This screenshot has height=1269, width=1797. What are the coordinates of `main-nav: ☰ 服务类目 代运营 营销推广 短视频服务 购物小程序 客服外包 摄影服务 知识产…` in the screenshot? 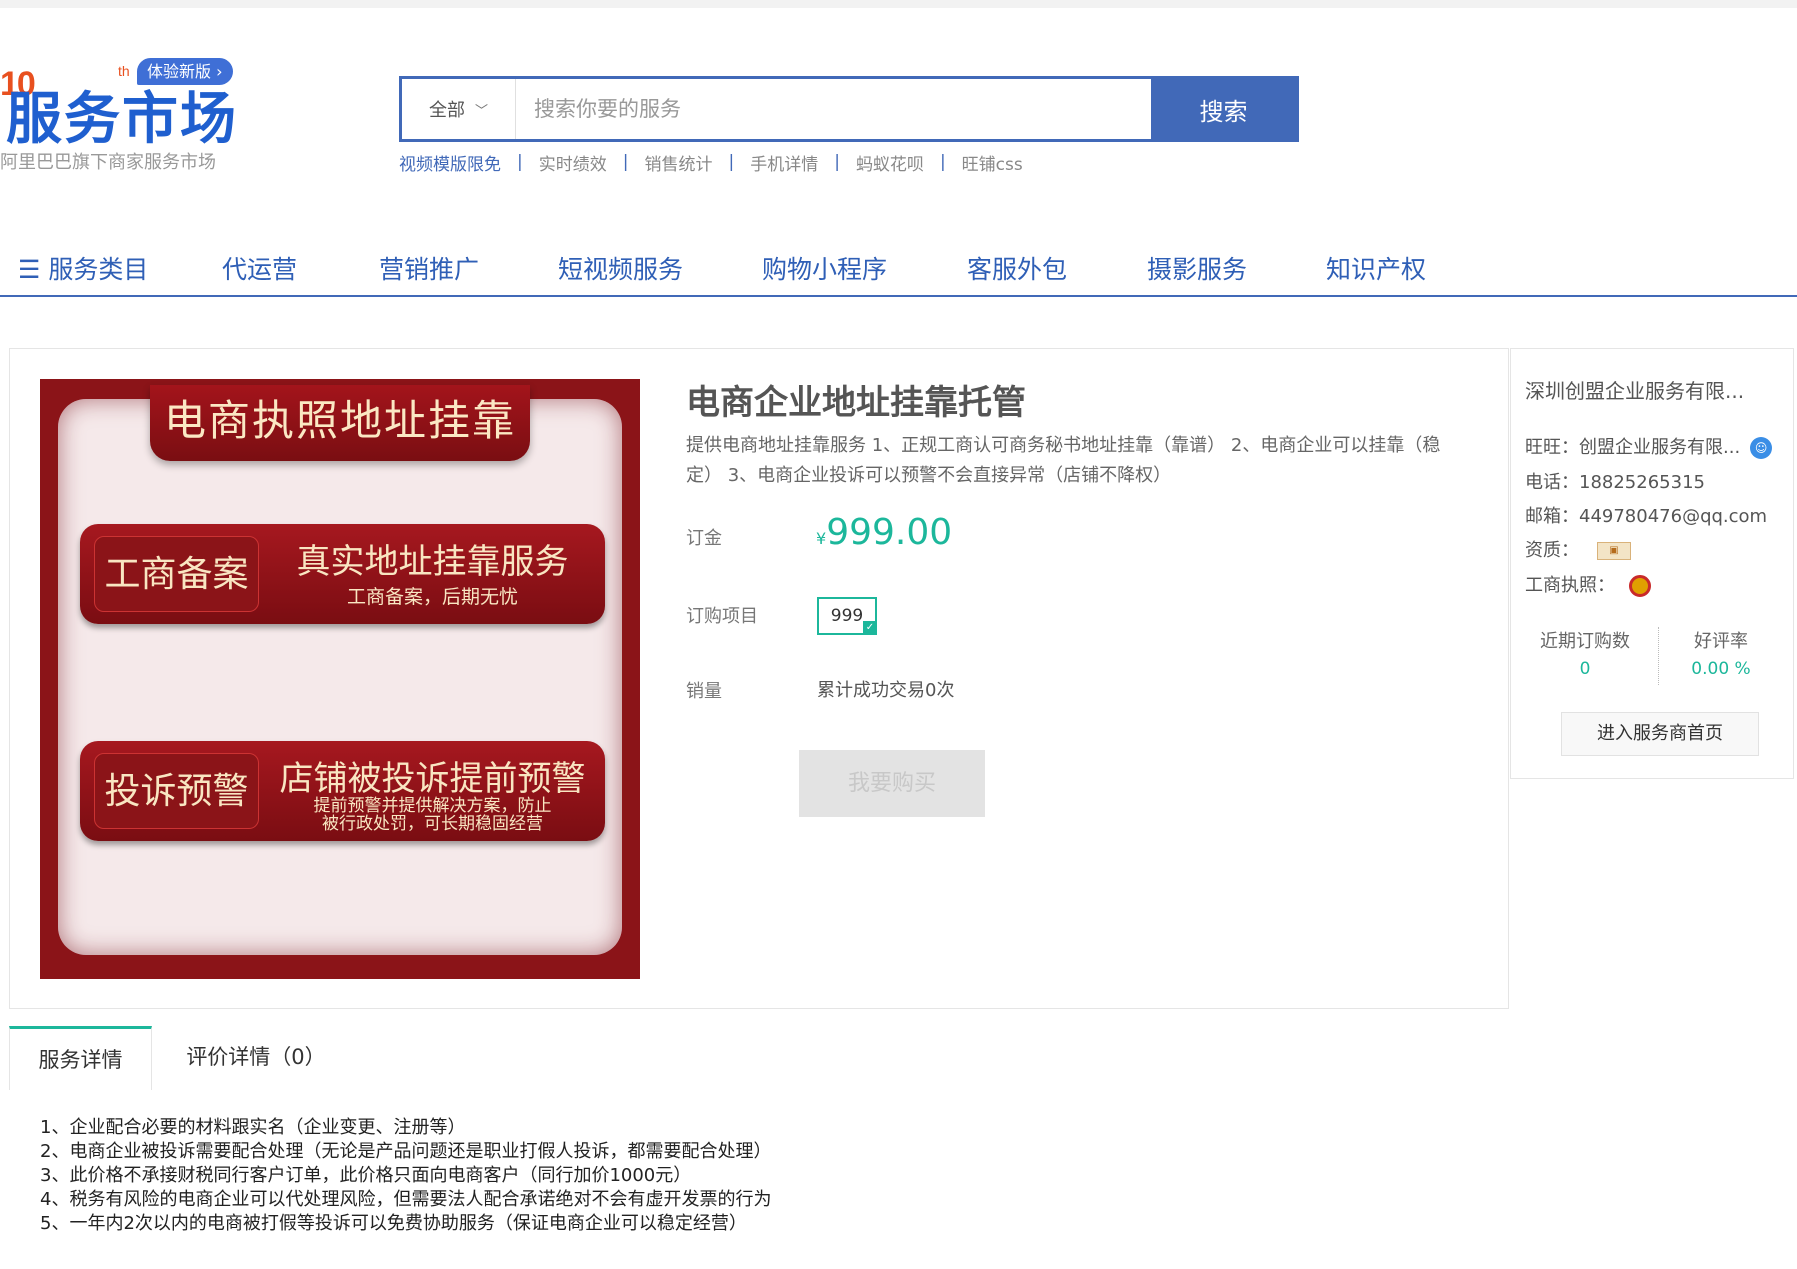 It's located at (898, 269).